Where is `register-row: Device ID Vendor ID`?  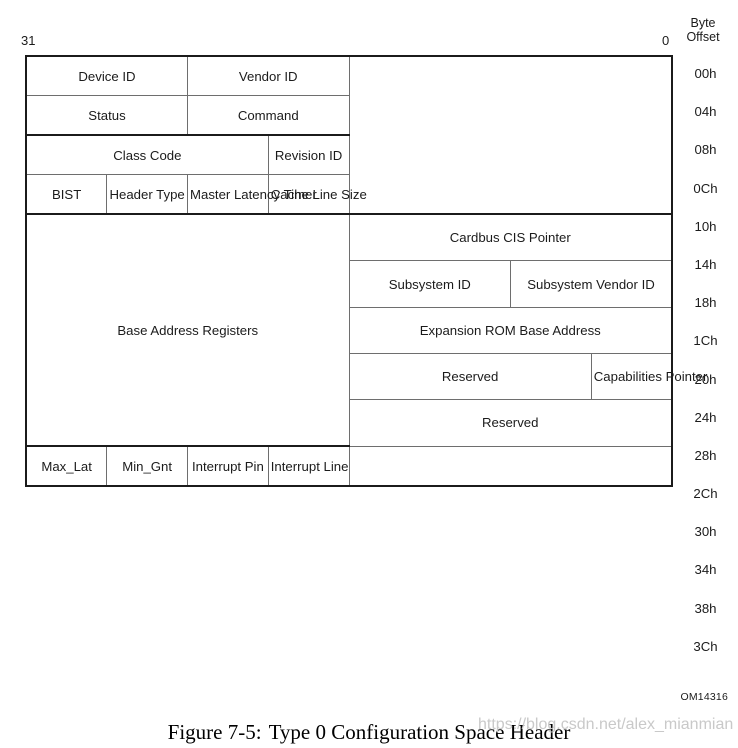
register-row: Device ID Vendor ID is located at coordinates (348, 75).